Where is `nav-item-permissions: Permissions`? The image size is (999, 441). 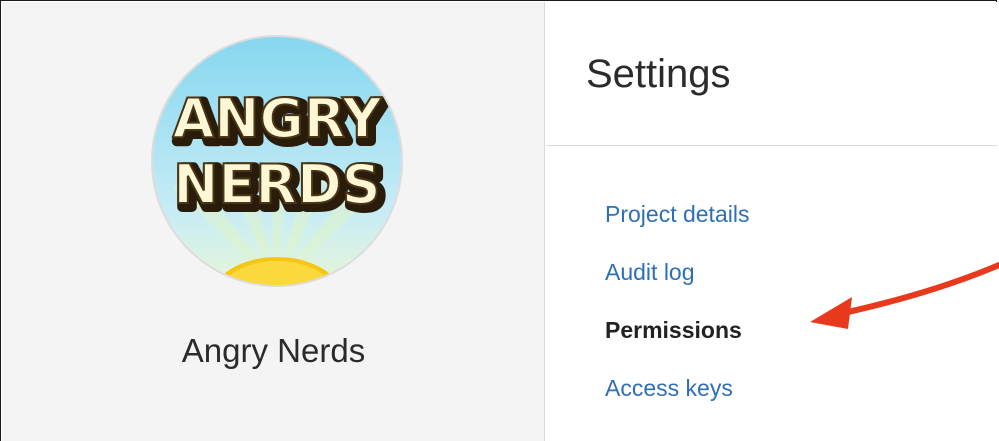 nav-item-permissions: Permissions is located at coordinates (673, 330).